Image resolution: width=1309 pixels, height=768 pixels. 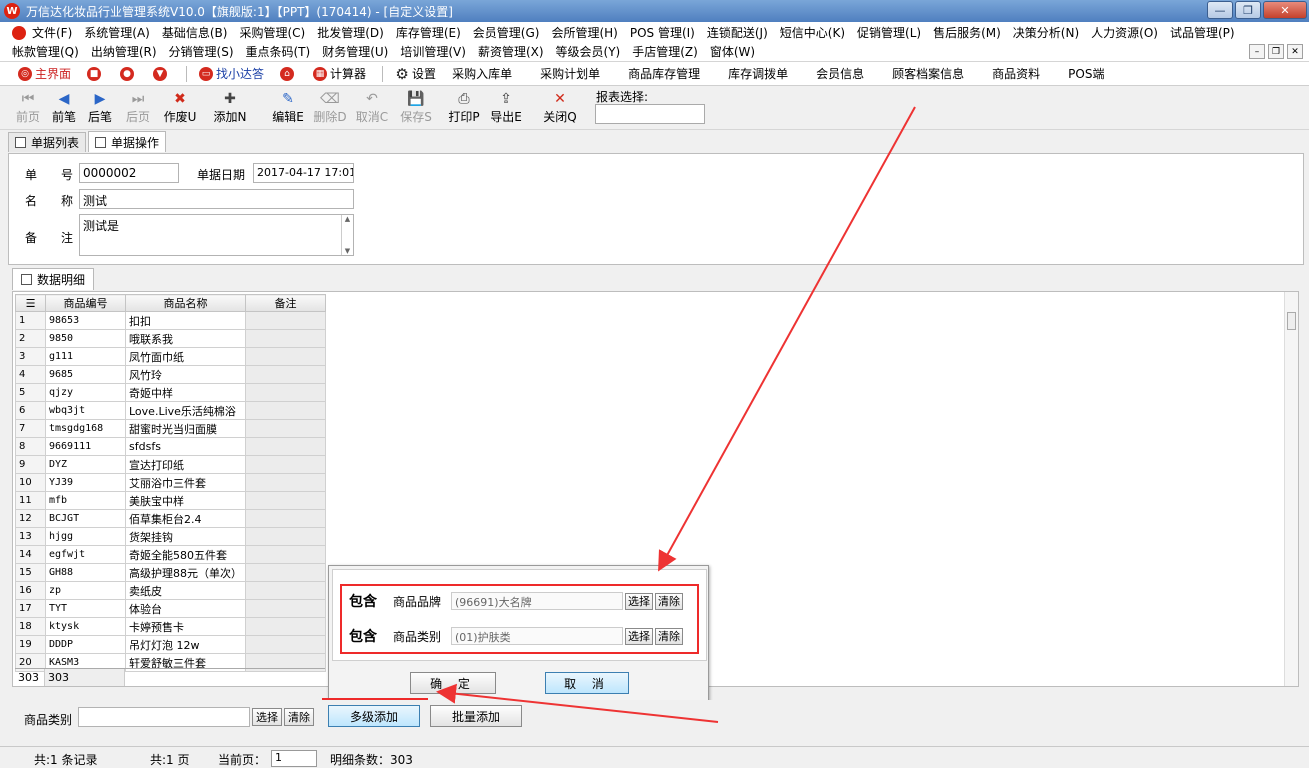 I want to click on product-name-cell: 凤竹面巾纸, so click(x=185, y=356).